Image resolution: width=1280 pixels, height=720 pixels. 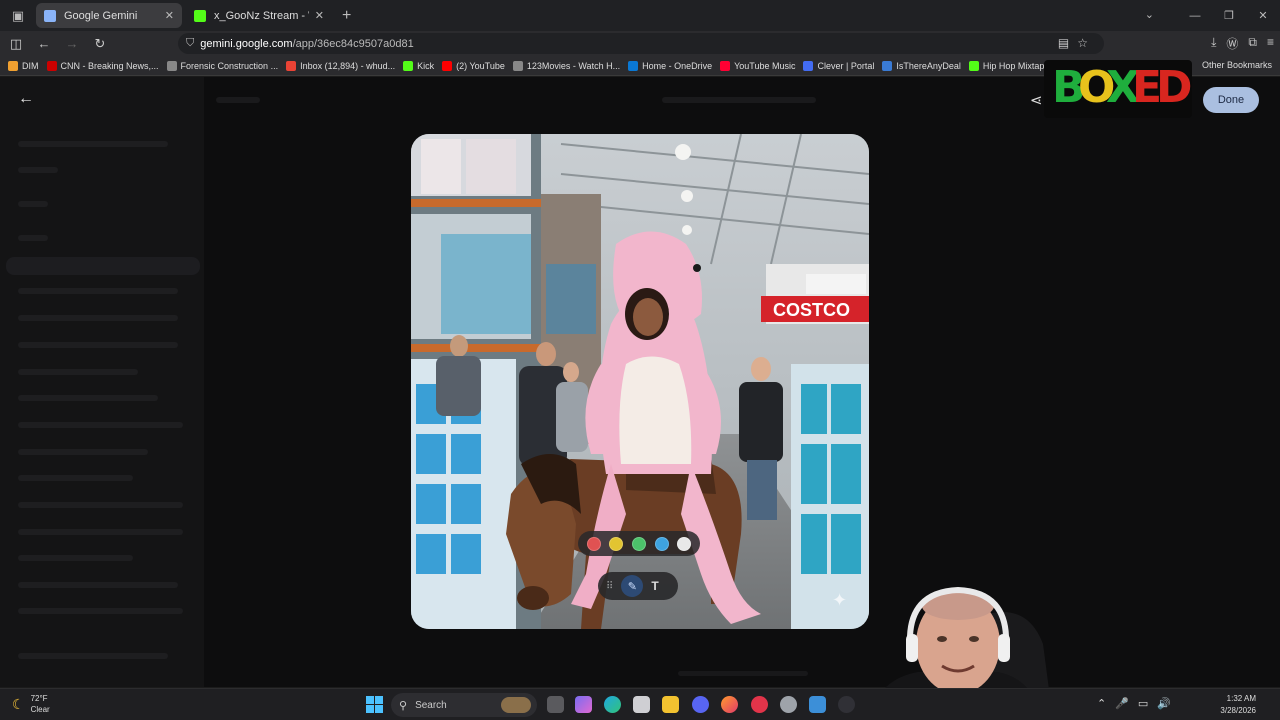 I want to click on bookmark-item: IsThereAnyDeal, so click(x=921, y=65).